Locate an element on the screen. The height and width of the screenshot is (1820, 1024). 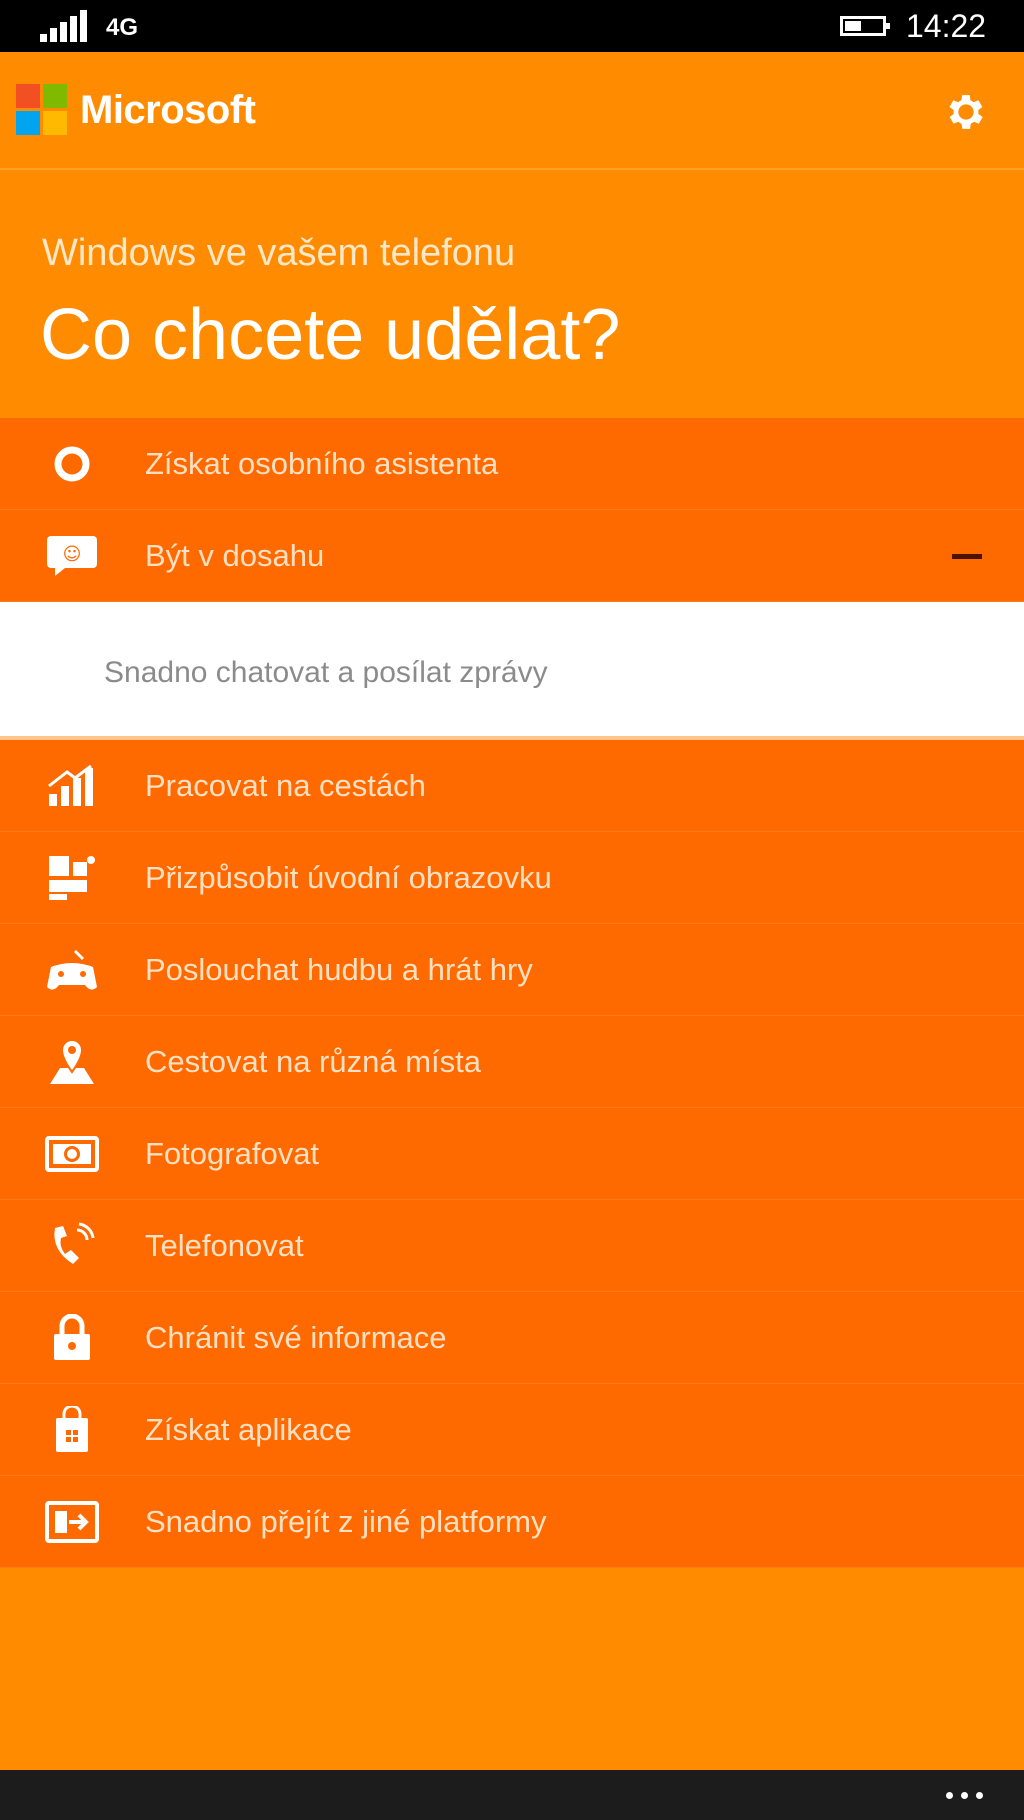
brand-name: Microsoft is located at coordinates (168, 110).